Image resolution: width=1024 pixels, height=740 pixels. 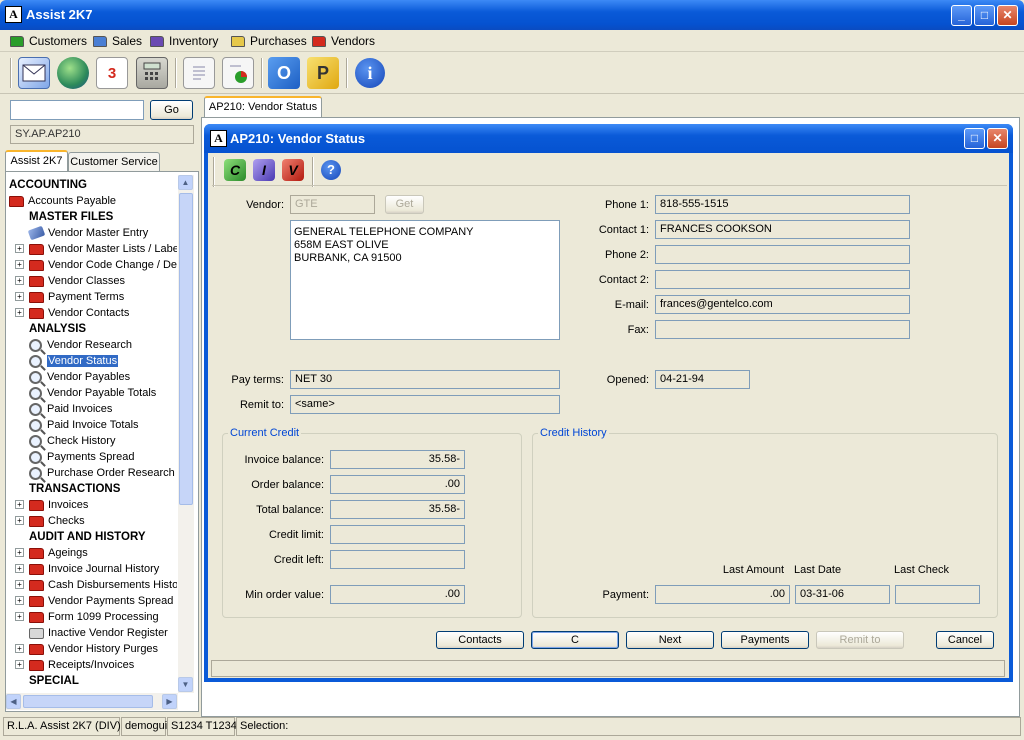 What do you see at coordinates (782, 279) in the screenshot?
I see `contact2-field` at bounding box center [782, 279].